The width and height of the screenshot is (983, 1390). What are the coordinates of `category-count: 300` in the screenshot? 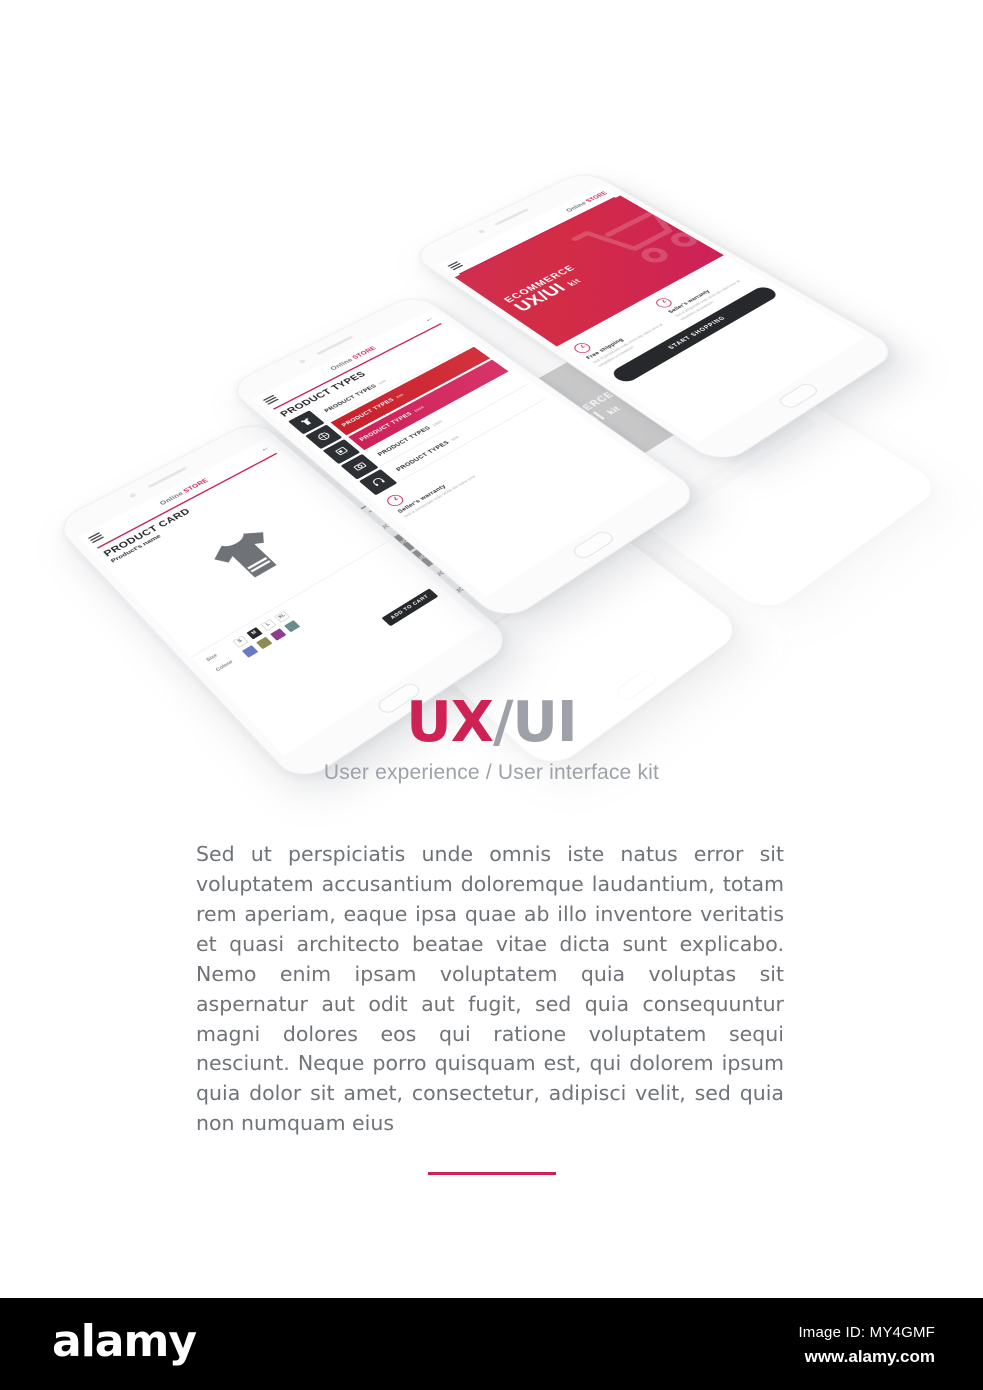 It's located at (454, 438).